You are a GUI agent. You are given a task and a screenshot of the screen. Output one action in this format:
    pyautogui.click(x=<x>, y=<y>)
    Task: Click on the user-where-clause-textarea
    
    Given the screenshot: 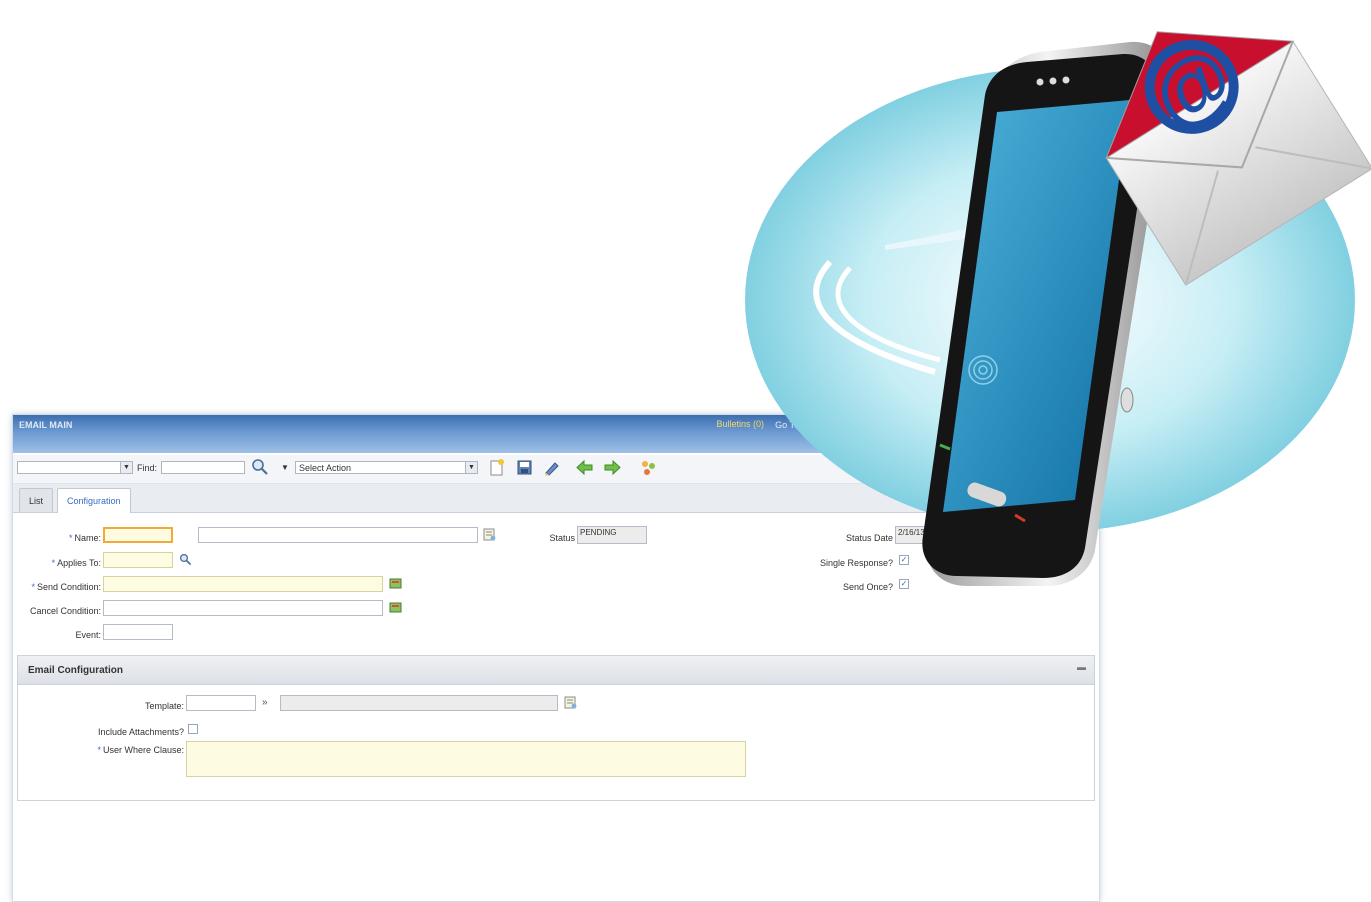 What is the action you would take?
    pyautogui.click(x=466, y=759)
    